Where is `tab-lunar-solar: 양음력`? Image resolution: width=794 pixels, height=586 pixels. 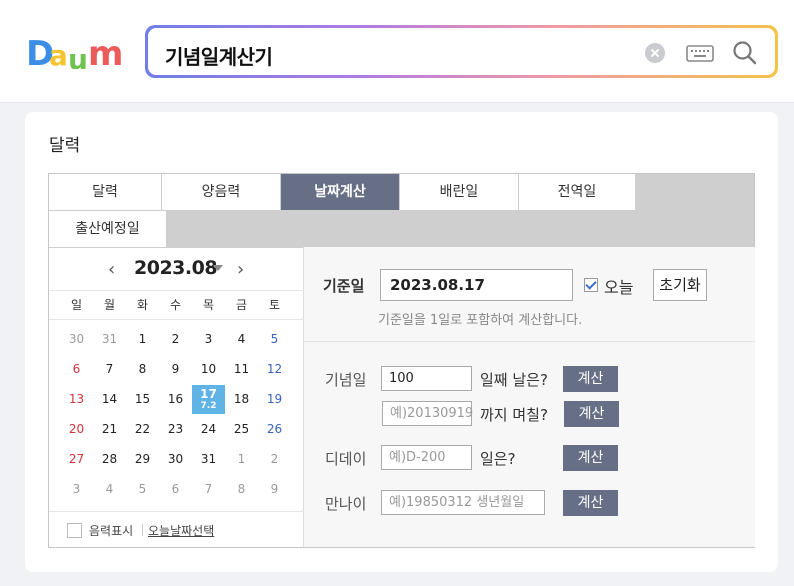
tab-lunar-solar: 양음력 is located at coordinates (221, 192).